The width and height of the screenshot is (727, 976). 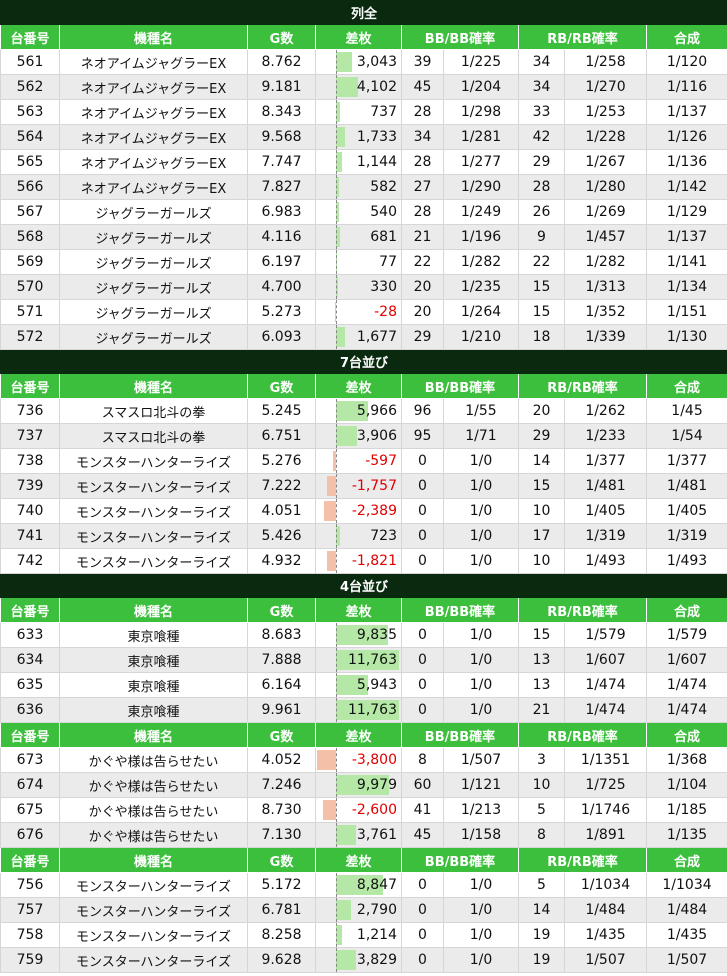 I want to click on table-row: 736 スマスロ北斗の拳 5.245 5,966 96 1/55 20 1/262 1/45, so click(x=363, y=411).